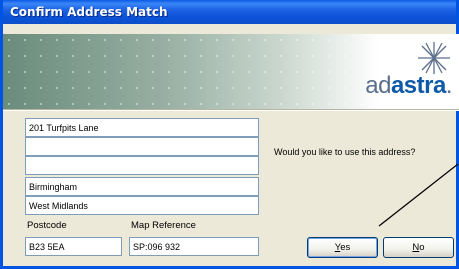  I want to click on window-title: Confirm Address Match, so click(89, 12).